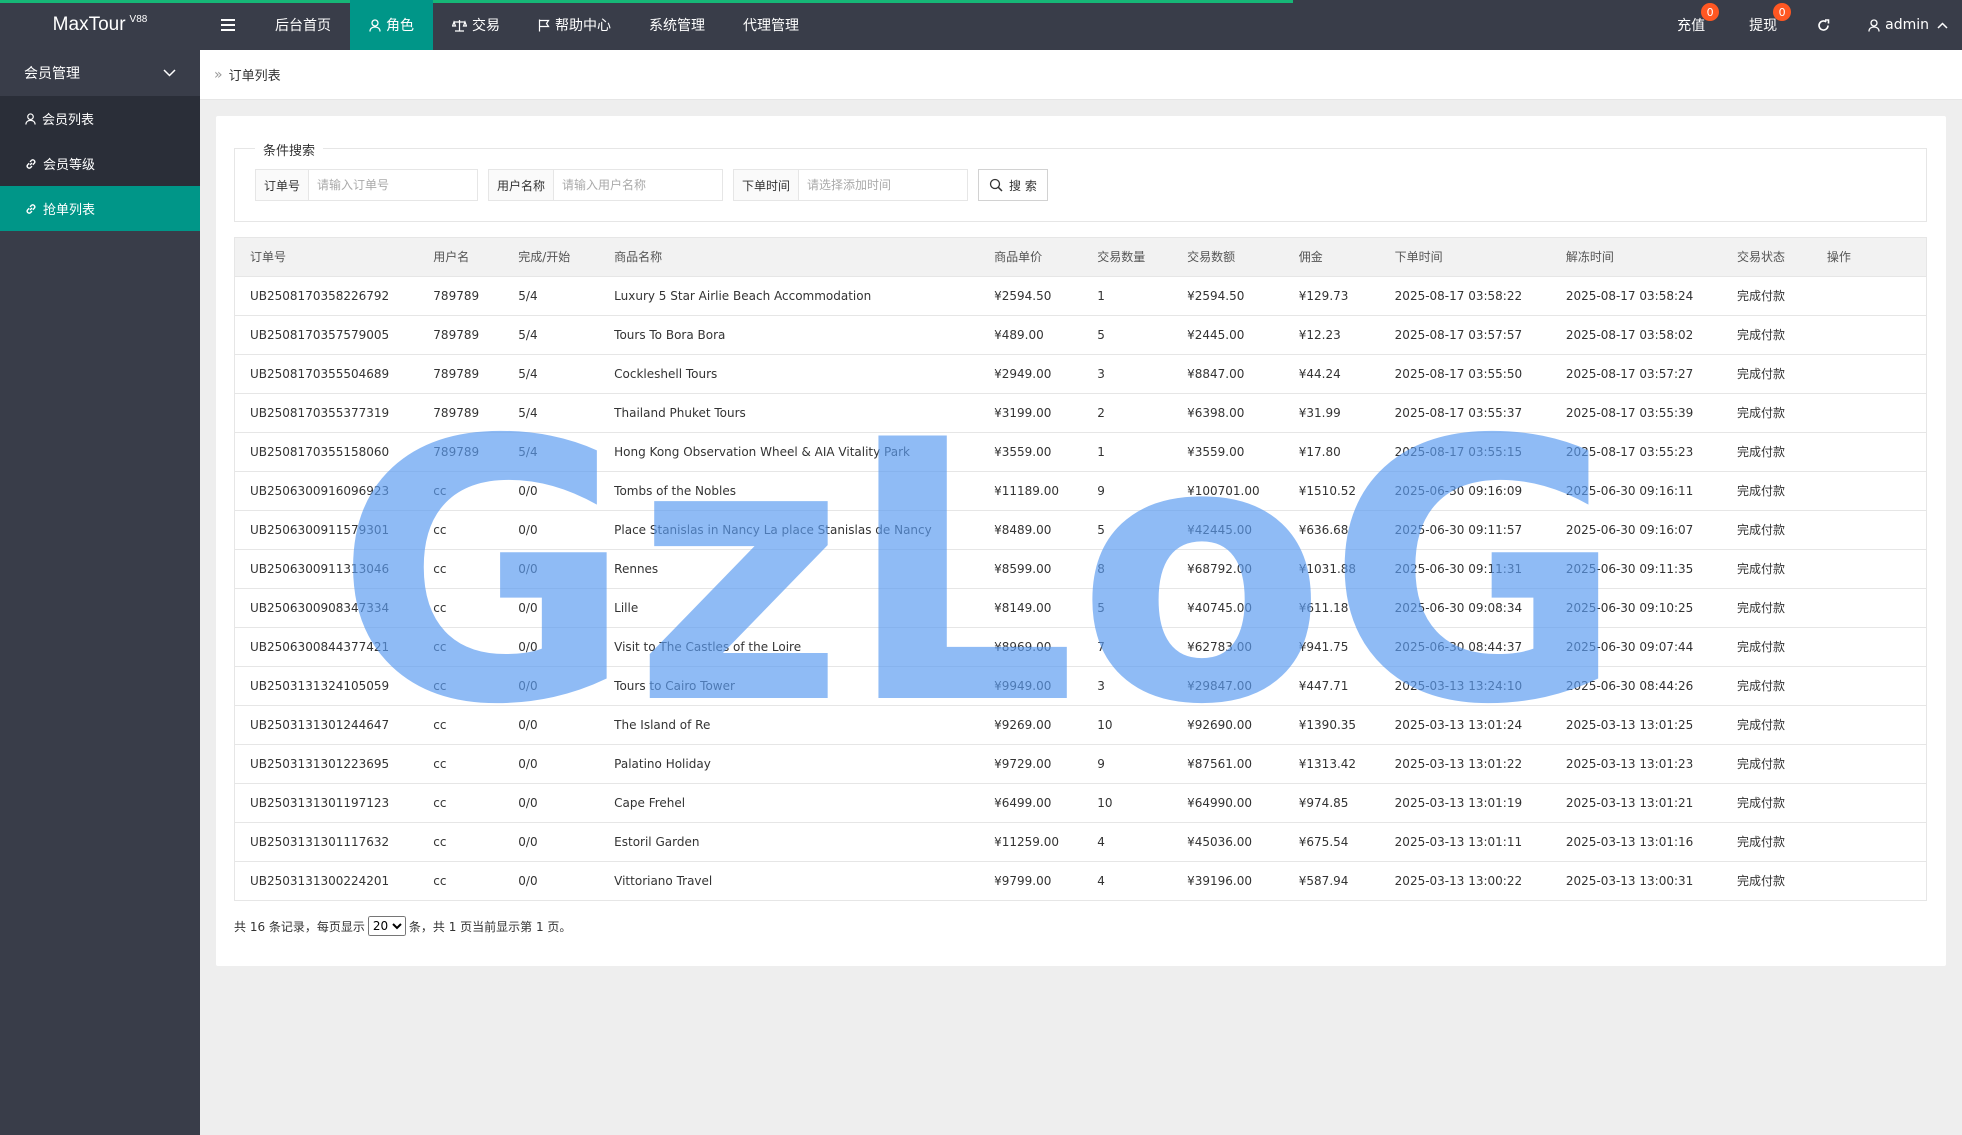 The height and width of the screenshot is (1135, 1962). I want to click on pagination: 共 16 条记录，每页显示 20 条，共 1 页当前显示第 1 页。, so click(402, 926).